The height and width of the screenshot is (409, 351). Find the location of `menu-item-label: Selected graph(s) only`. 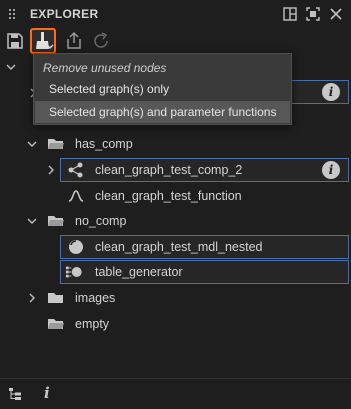

menu-item-label: Selected graph(s) only is located at coordinates (109, 89).